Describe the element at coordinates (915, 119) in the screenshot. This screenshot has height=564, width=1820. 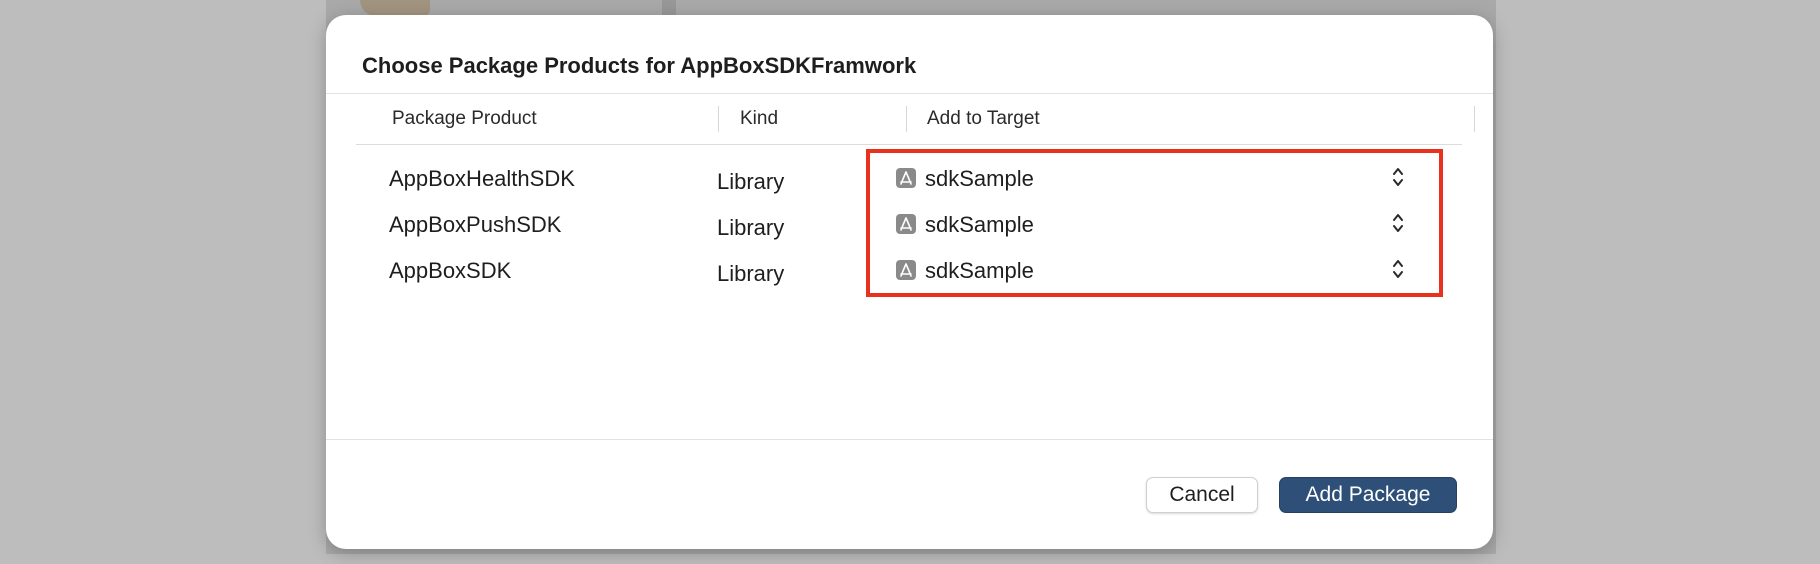
I see `table-header: Package Product Kind Add to Target` at that location.